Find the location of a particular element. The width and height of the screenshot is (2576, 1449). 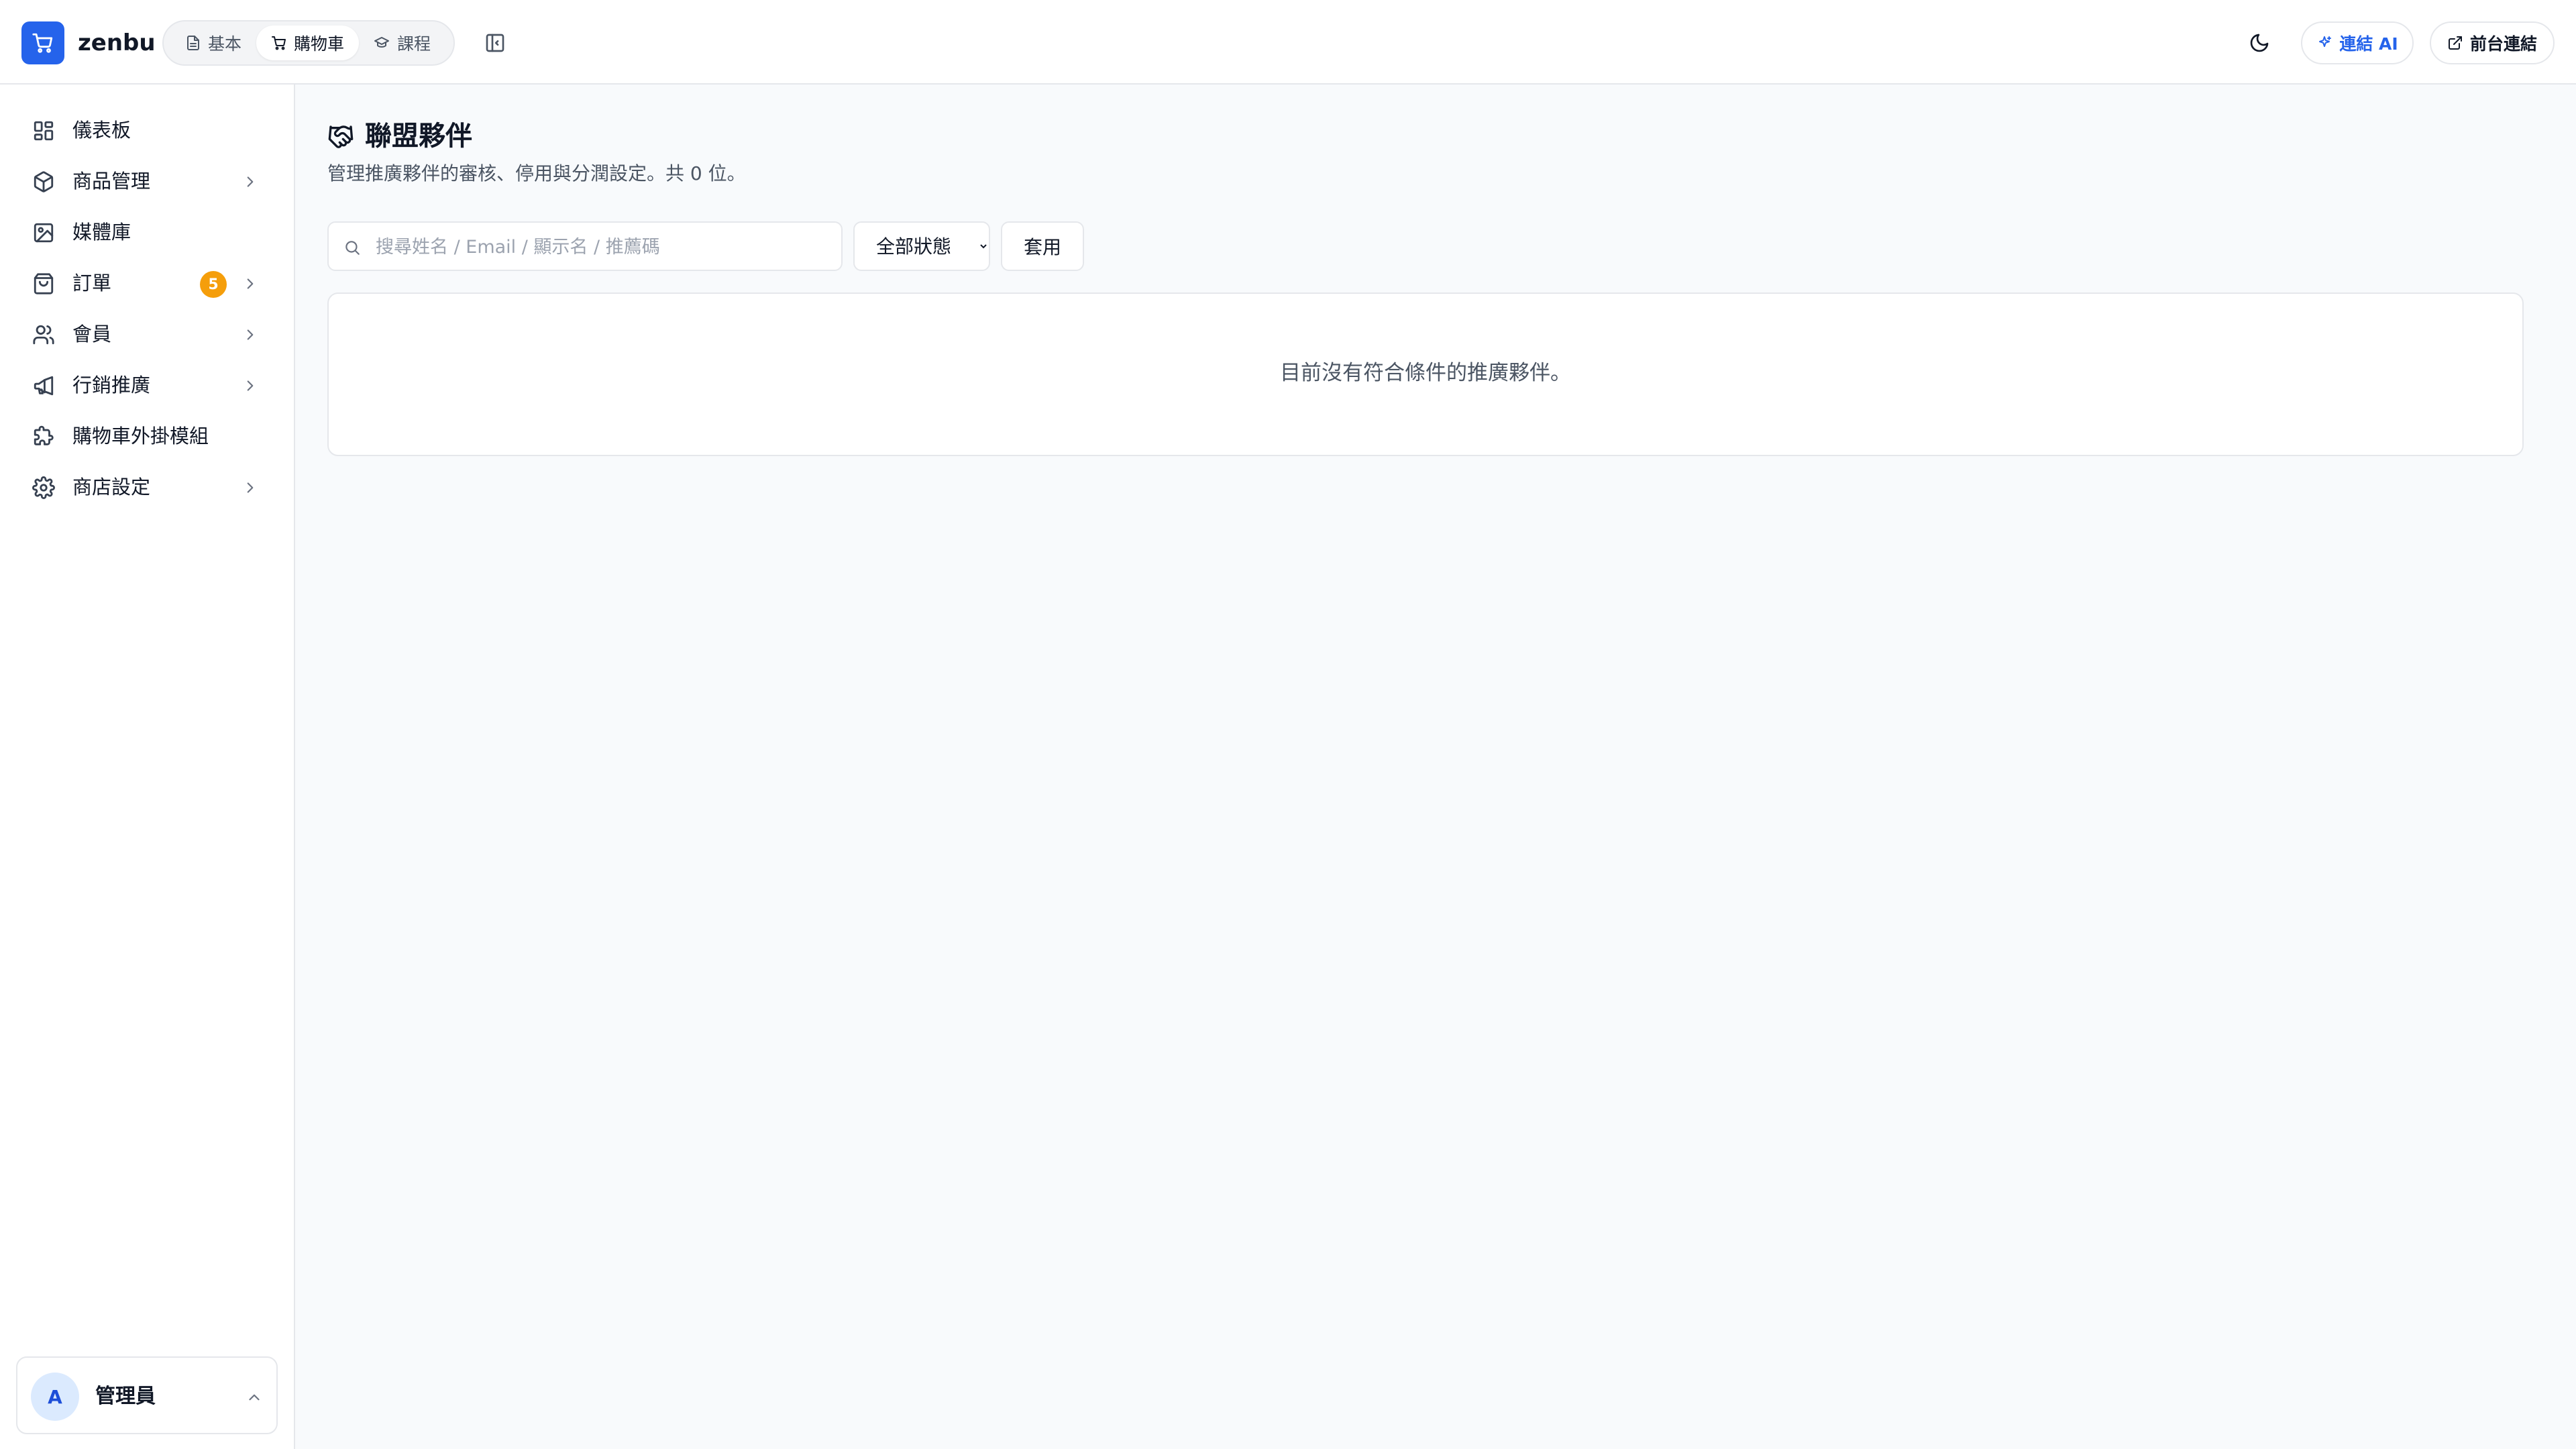

mode-switcher: 基本 購物車 課程 is located at coordinates (308, 43).